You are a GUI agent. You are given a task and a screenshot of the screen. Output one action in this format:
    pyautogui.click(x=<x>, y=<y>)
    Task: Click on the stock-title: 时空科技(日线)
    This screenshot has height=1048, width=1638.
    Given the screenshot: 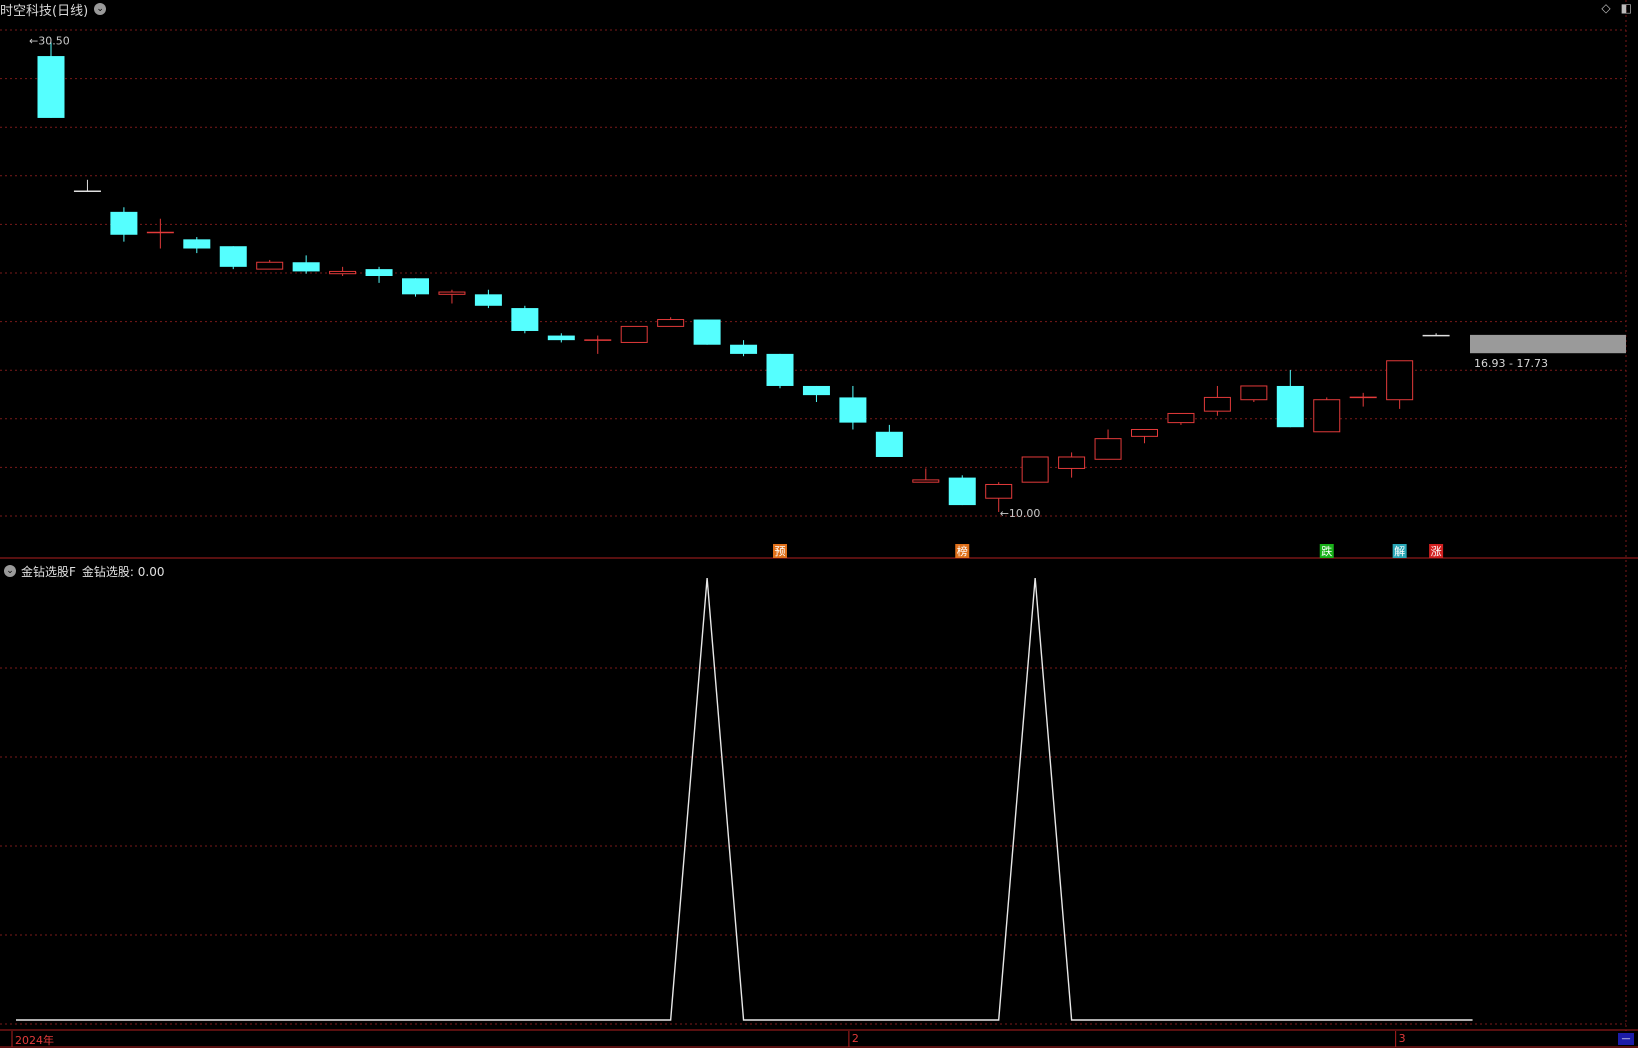 What is the action you would take?
    pyautogui.click(x=44, y=9)
    